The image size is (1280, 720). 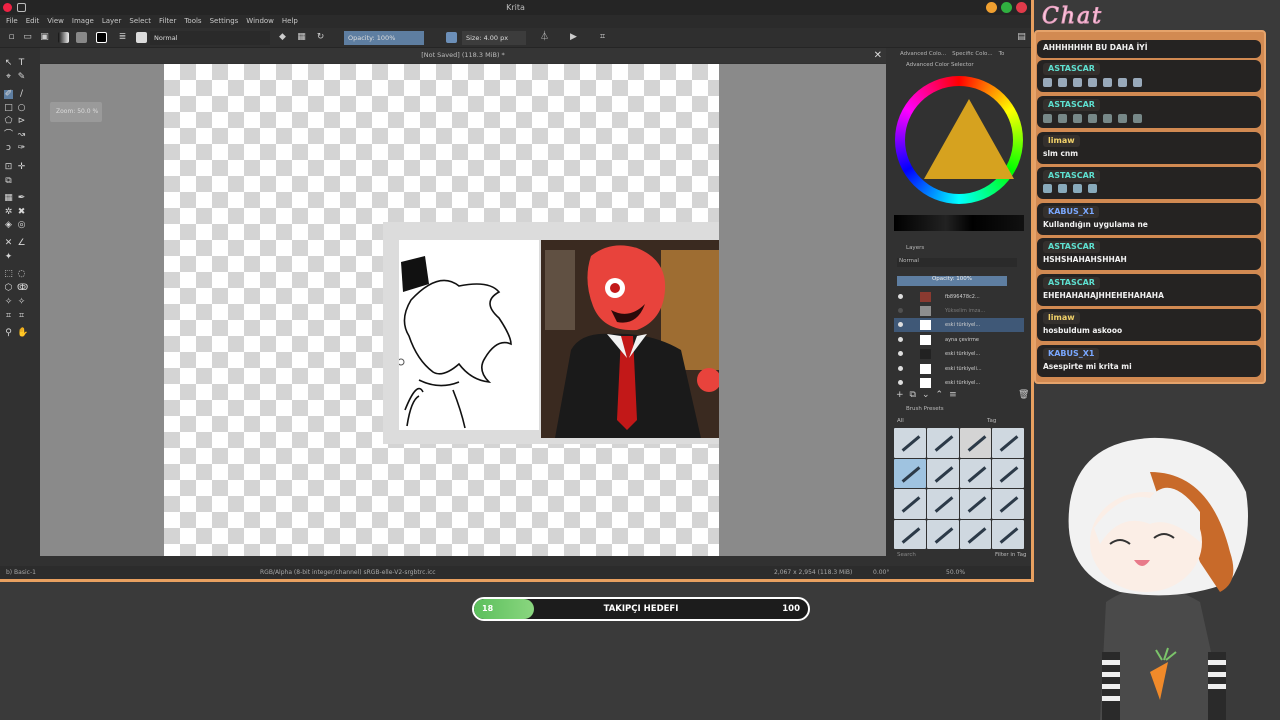 What do you see at coordinates (1021, 37) in the screenshot?
I see `workspace-icon: ▤` at bounding box center [1021, 37].